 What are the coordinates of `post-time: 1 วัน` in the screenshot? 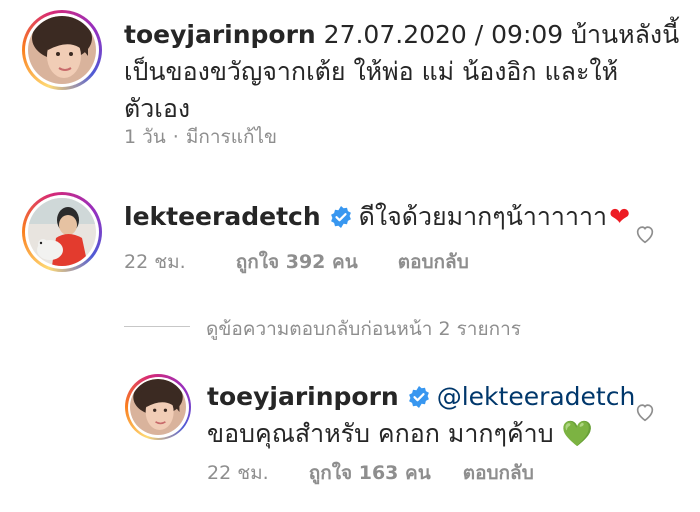 It's located at (145, 137).